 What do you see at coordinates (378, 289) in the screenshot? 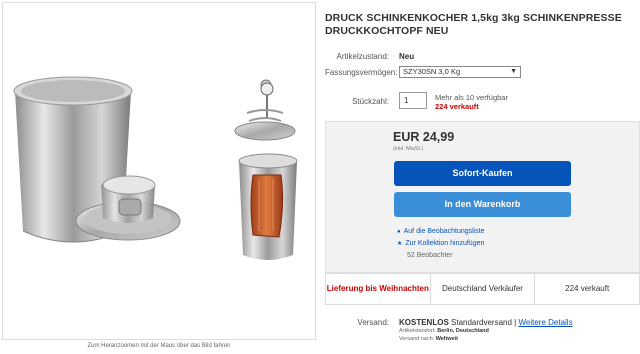
I see `delivery-badge: Lieferung bis Weihnachten` at bounding box center [378, 289].